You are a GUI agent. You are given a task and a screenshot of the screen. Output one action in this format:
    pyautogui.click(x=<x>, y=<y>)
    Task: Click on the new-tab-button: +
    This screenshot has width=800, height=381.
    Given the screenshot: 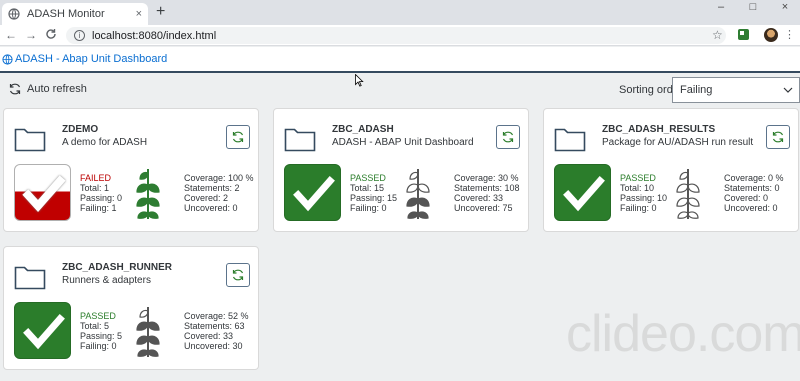 What is the action you would take?
    pyautogui.click(x=160, y=12)
    